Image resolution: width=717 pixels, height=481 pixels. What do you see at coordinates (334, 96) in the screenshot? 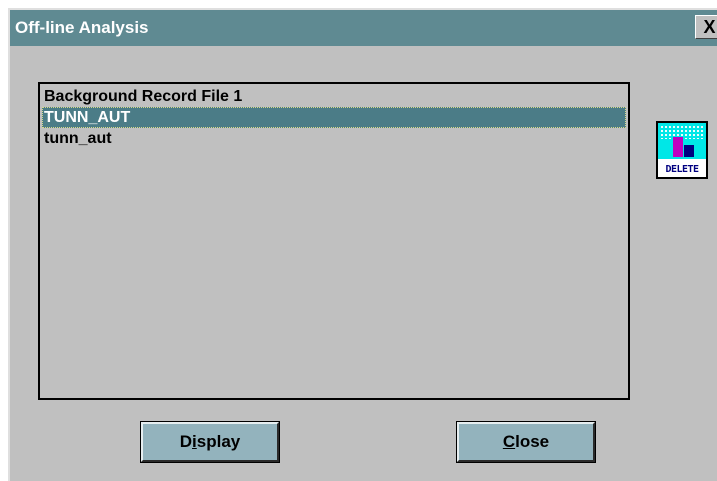
I see `list-item: Background Record File 1` at bounding box center [334, 96].